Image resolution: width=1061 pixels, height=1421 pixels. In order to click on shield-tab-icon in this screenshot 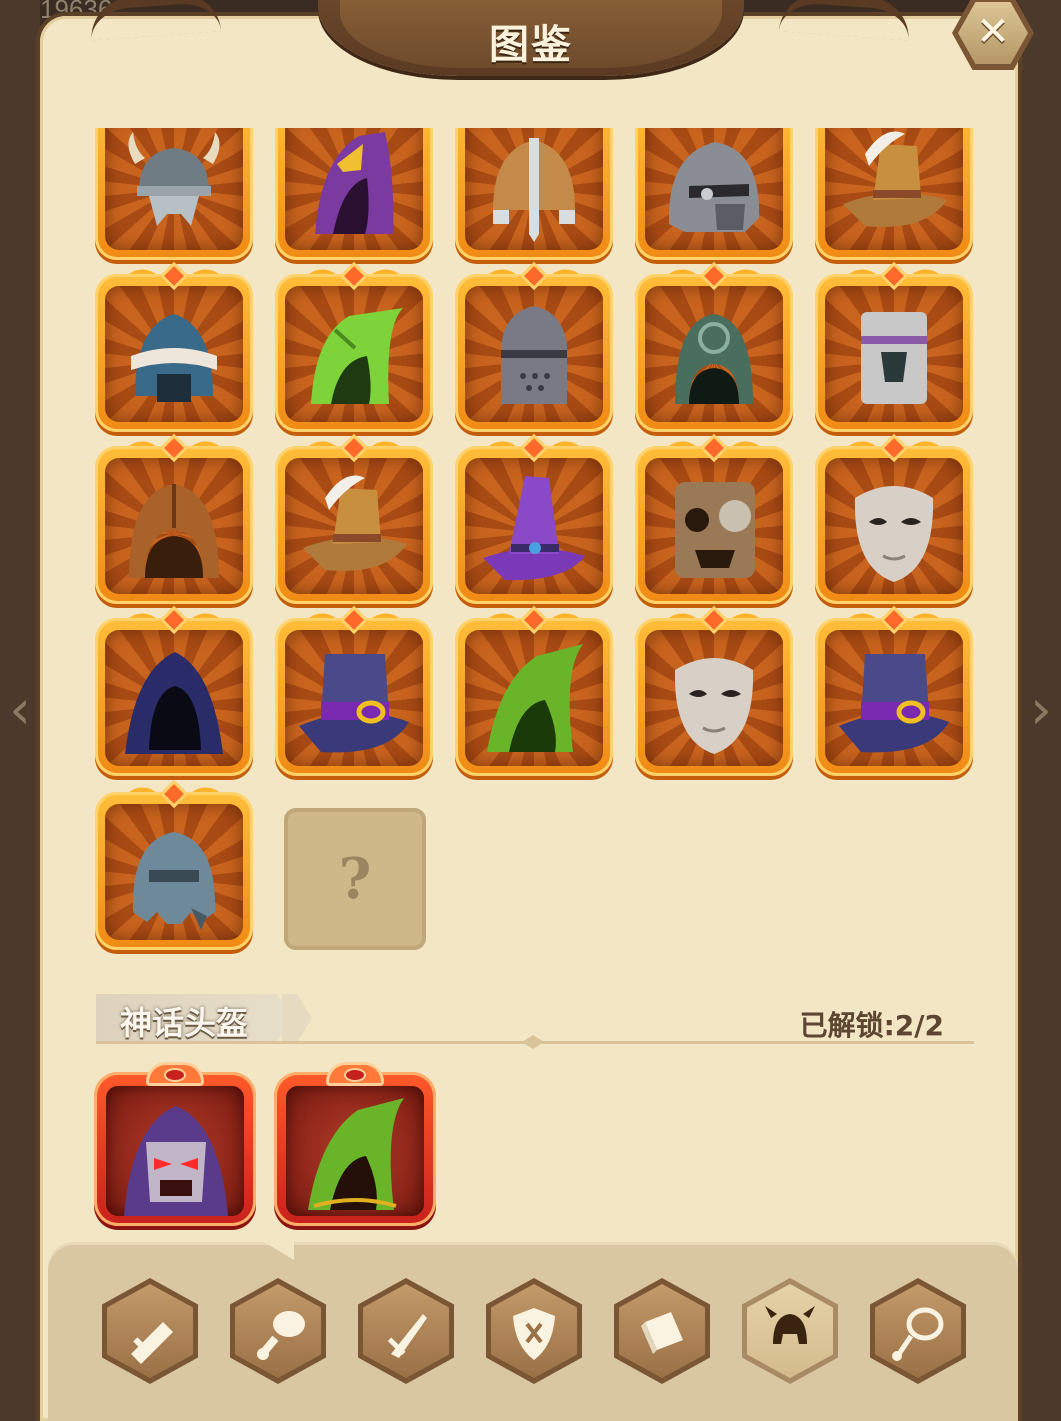, I will do `click(534, 1331)`.